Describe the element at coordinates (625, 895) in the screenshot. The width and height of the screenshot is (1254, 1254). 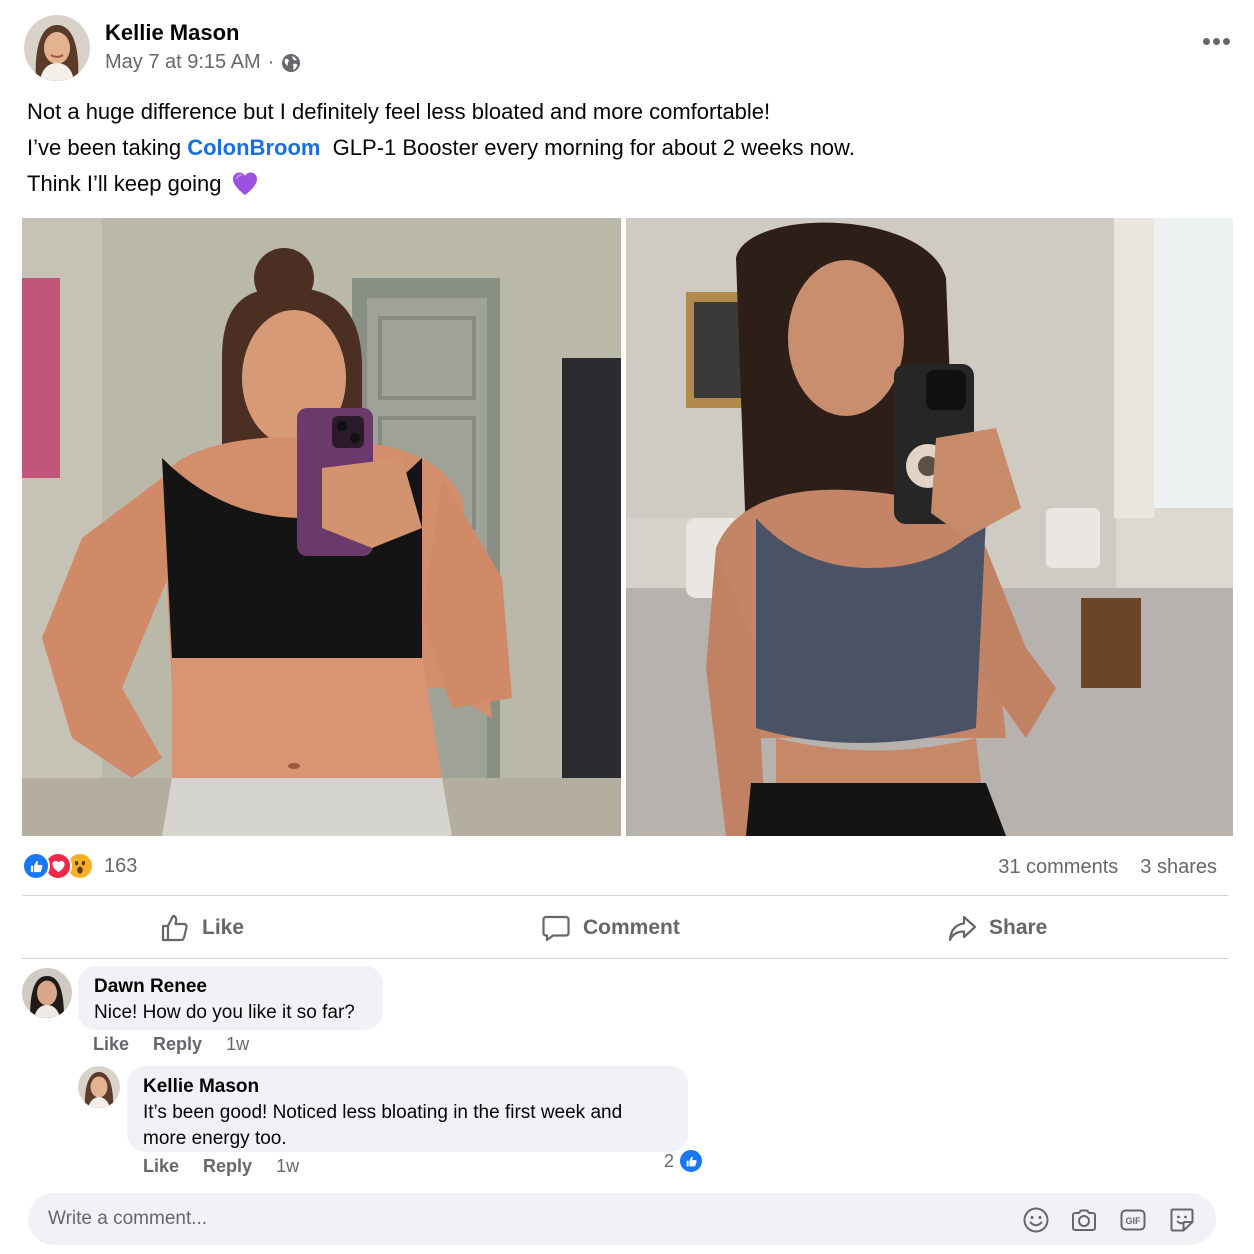
I see `divider-top` at that location.